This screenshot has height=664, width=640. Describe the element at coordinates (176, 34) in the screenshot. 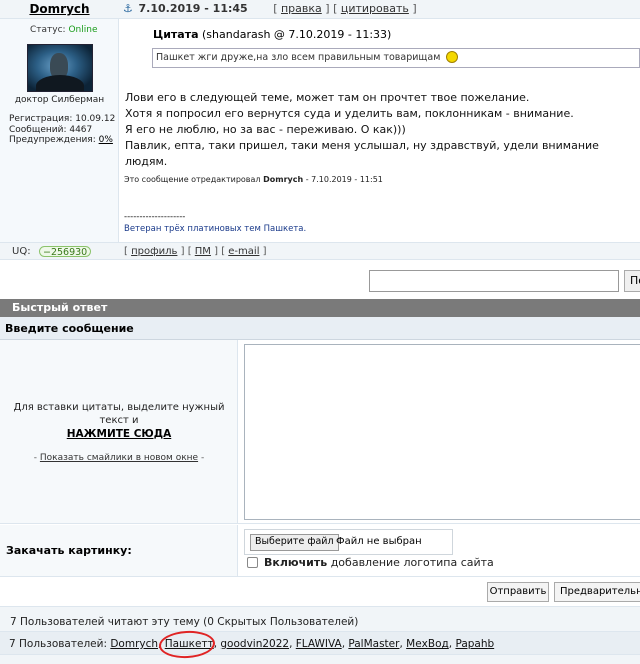

I see `quote-label: Цитата` at that location.